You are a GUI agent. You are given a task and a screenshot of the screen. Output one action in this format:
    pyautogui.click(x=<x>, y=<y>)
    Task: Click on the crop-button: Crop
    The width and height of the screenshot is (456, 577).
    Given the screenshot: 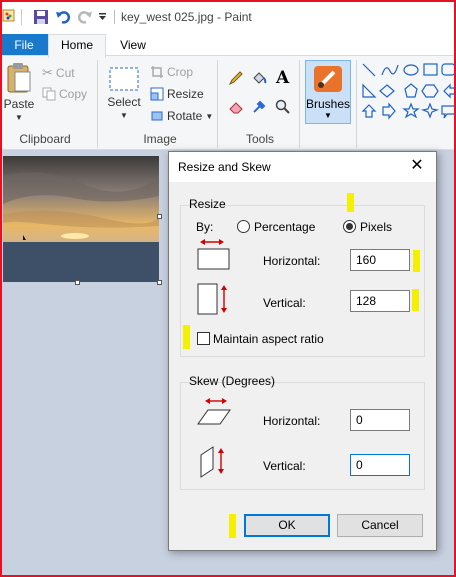 What is the action you would take?
    pyautogui.click(x=171, y=72)
    